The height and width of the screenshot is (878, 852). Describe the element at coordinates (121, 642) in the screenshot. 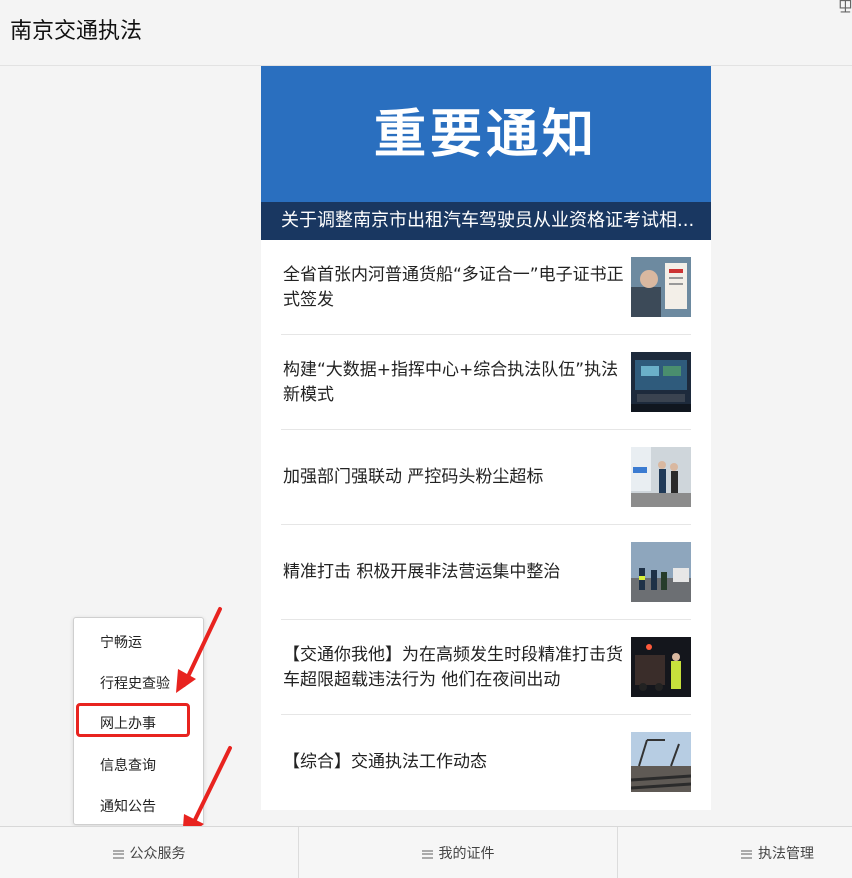

I see `menu-item-ningchangyun: 宁畅运` at that location.